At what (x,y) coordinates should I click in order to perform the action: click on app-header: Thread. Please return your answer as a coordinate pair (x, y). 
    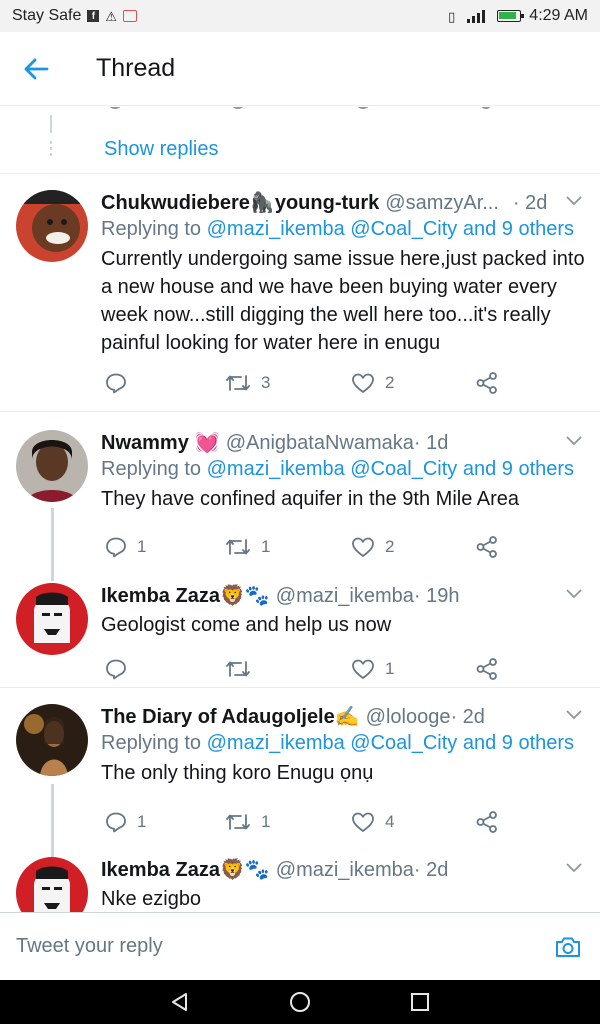
    Looking at the image, I should click on (300, 69).